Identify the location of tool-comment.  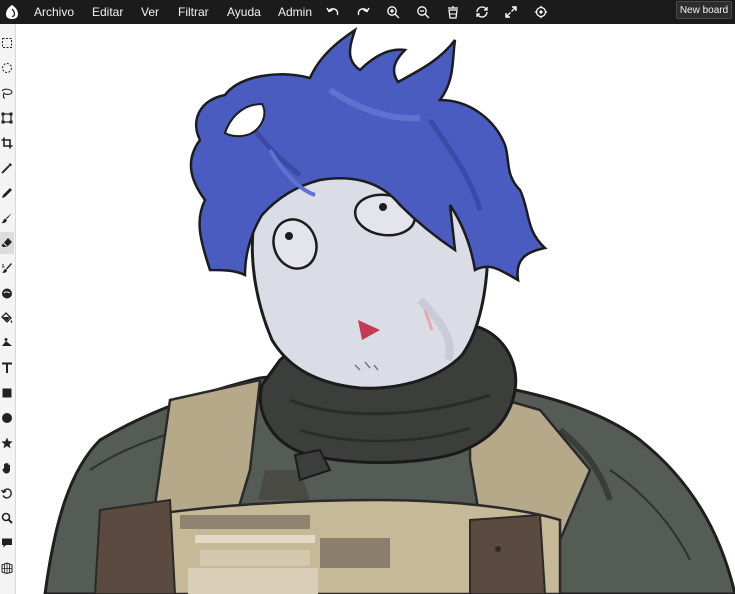
(7, 543).